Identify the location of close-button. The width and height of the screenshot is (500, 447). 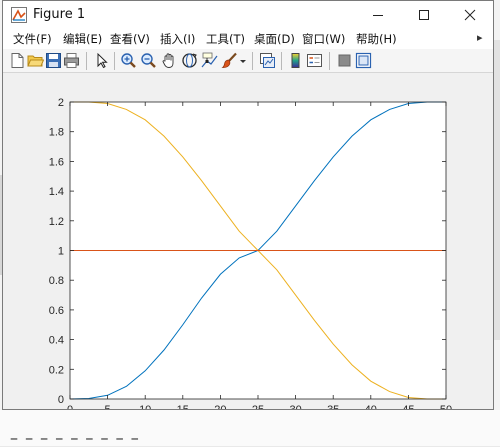
(470, 15).